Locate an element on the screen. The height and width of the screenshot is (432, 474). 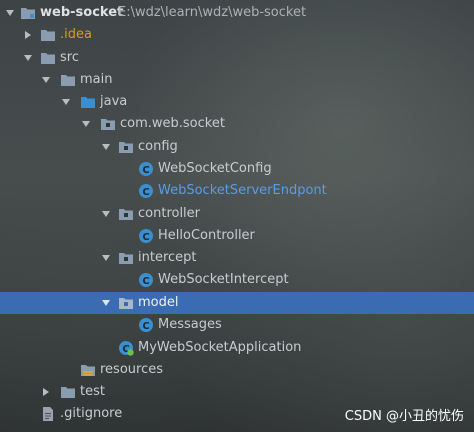
controller-label: controller is located at coordinates (169, 213).